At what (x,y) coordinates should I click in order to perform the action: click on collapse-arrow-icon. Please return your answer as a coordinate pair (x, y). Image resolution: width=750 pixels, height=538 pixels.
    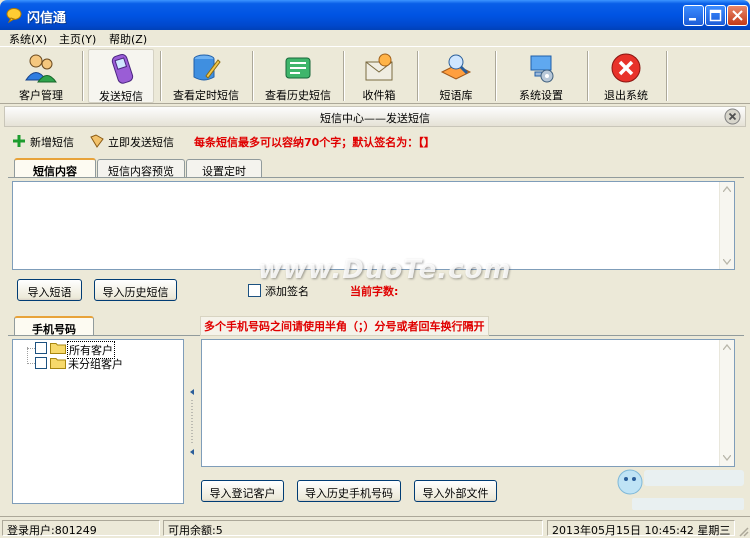
    Looking at the image, I should click on (192, 422).